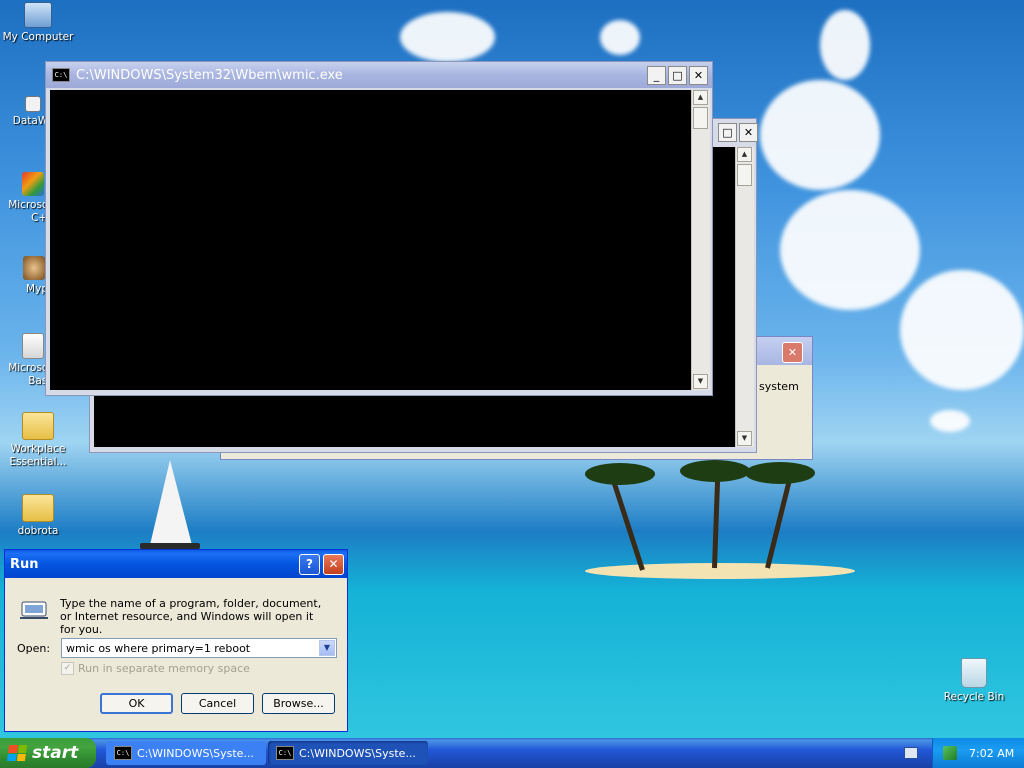  Describe the element at coordinates (34, 268) in the screenshot. I see `myp-icon` at that location.